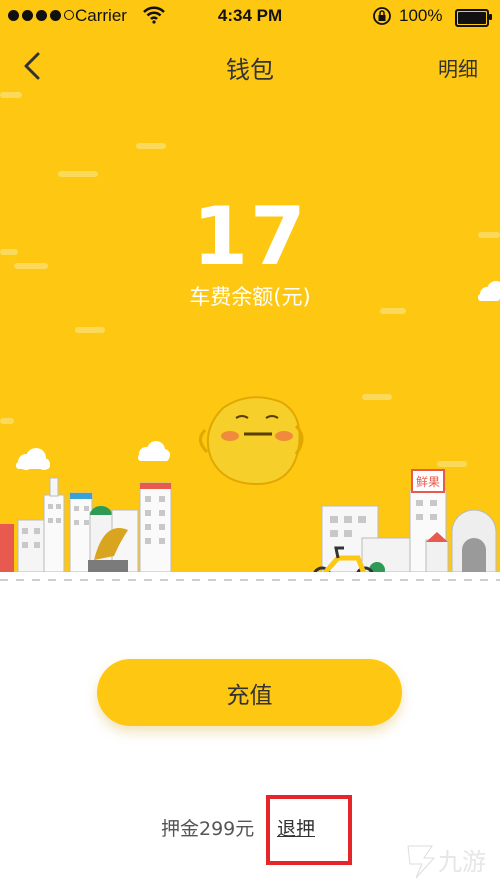  What do you see at coordinates (458, 67) in the screenshot?
I see `details-button: 明细` at bounding box center [458, 67].